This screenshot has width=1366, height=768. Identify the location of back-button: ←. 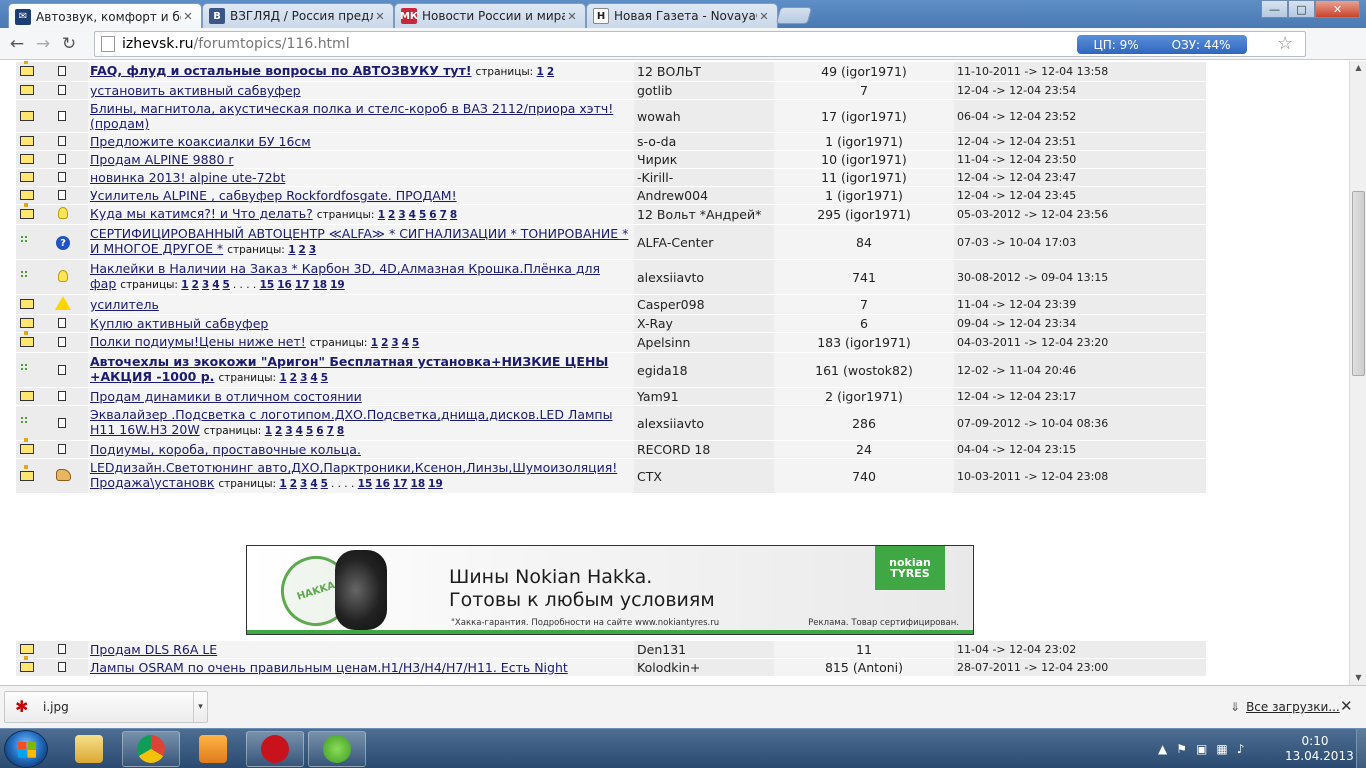
(17, 44).